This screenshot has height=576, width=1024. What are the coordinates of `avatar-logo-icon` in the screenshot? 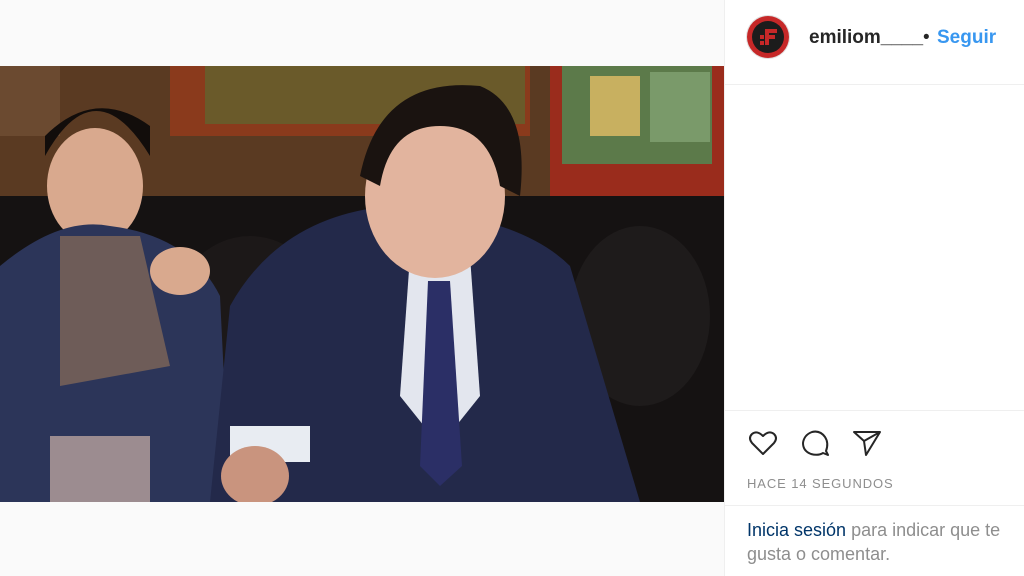 It's located at (768, 37).